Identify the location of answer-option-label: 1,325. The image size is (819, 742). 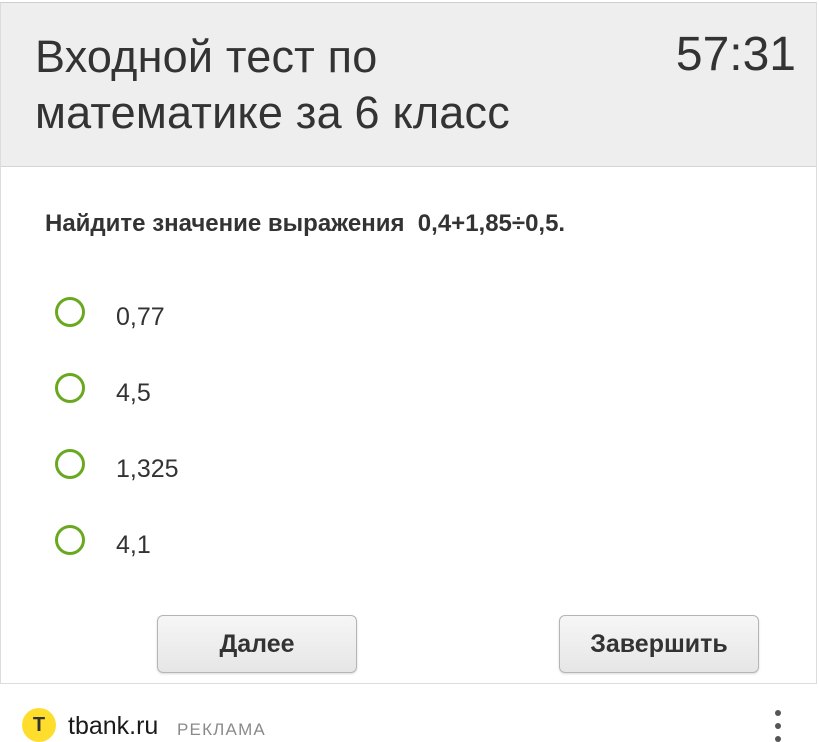
(147, 468).